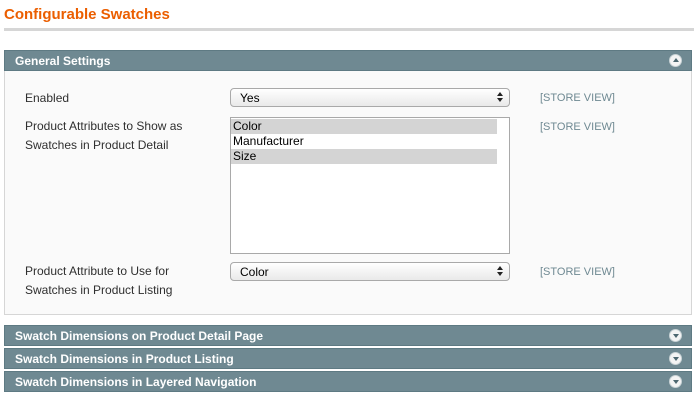  What do you see at coordinates (136, 382) in the screenshot?
I see `section-layered-dimensions-title: Swatch Dimensions in Layered Navigation` at bounding box center [136, 382].